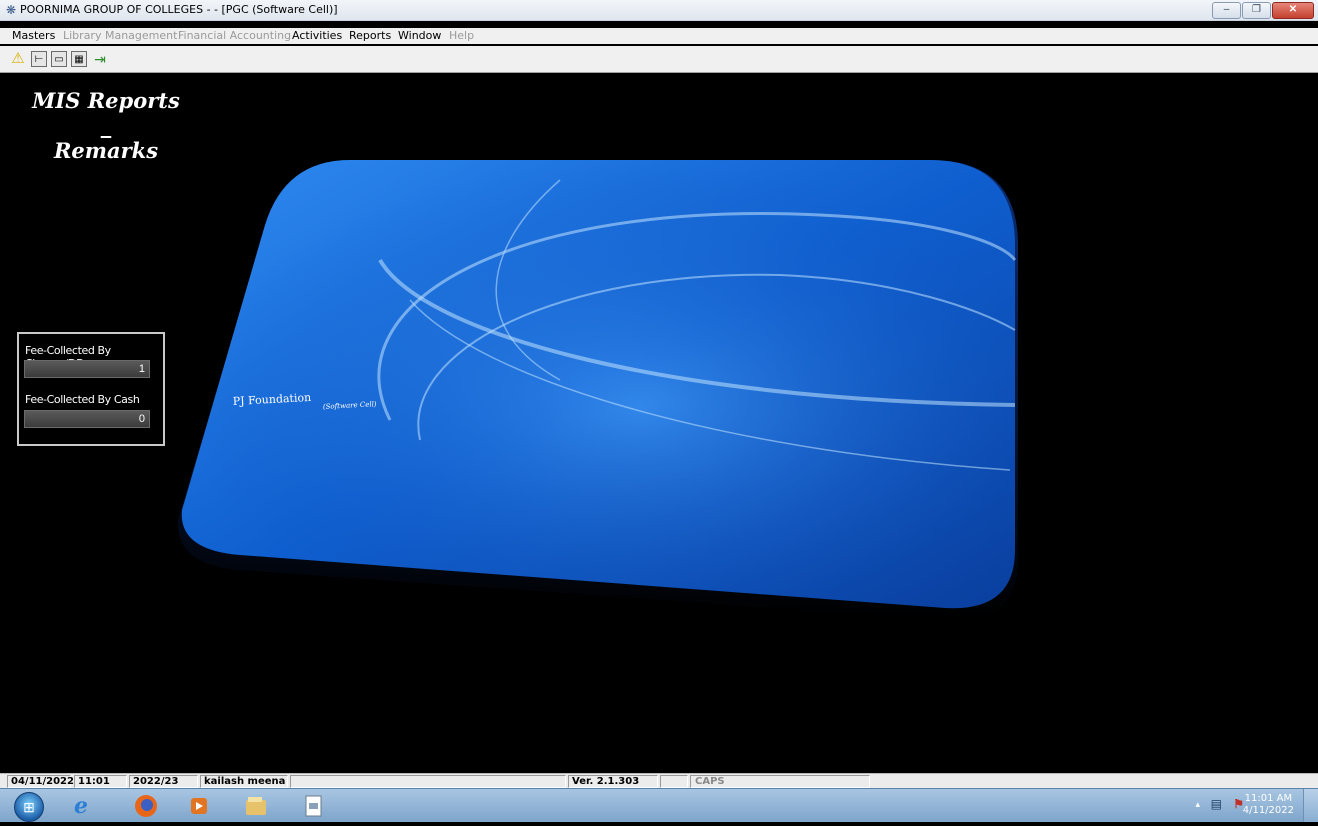 This screenshot has height=826, width=1318. I want to click on show-desktop-button, so click(1310, 805).